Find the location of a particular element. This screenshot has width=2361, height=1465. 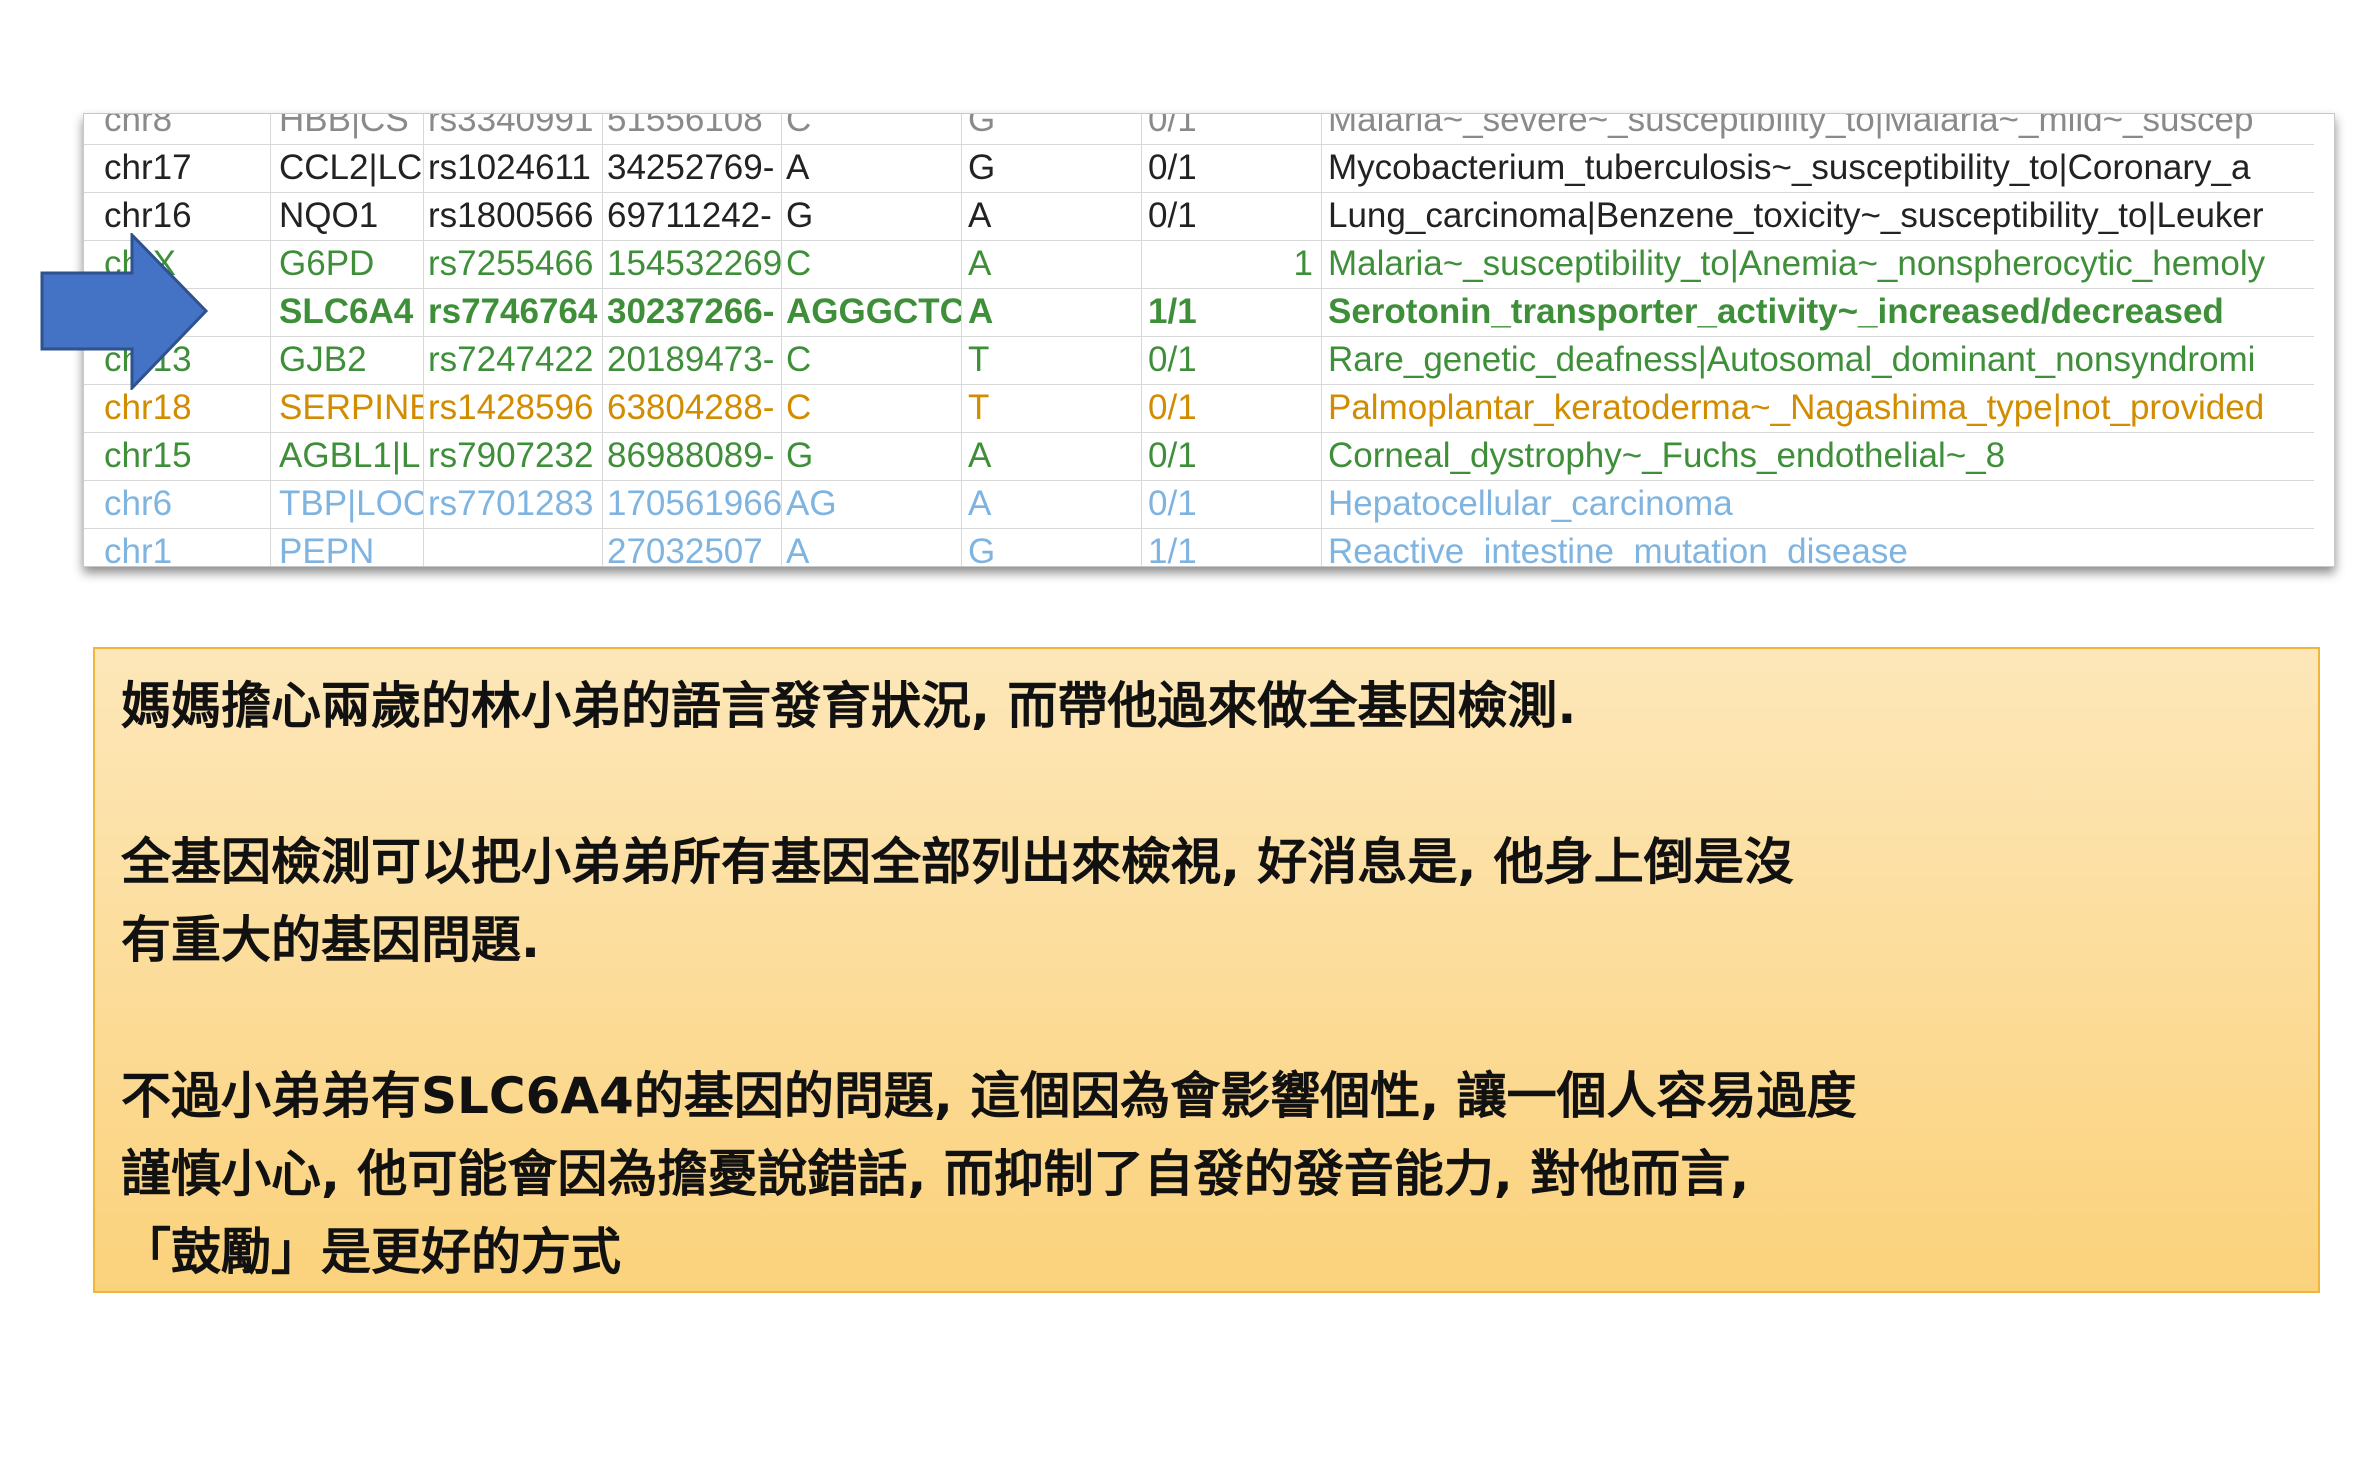

note-paragraph-3-line-2: 謹慎小心, 他可能會因為擔憂說錯話, 而抑制了自發的發音能力, 對他而言, is located at coordinates (935, 1174).